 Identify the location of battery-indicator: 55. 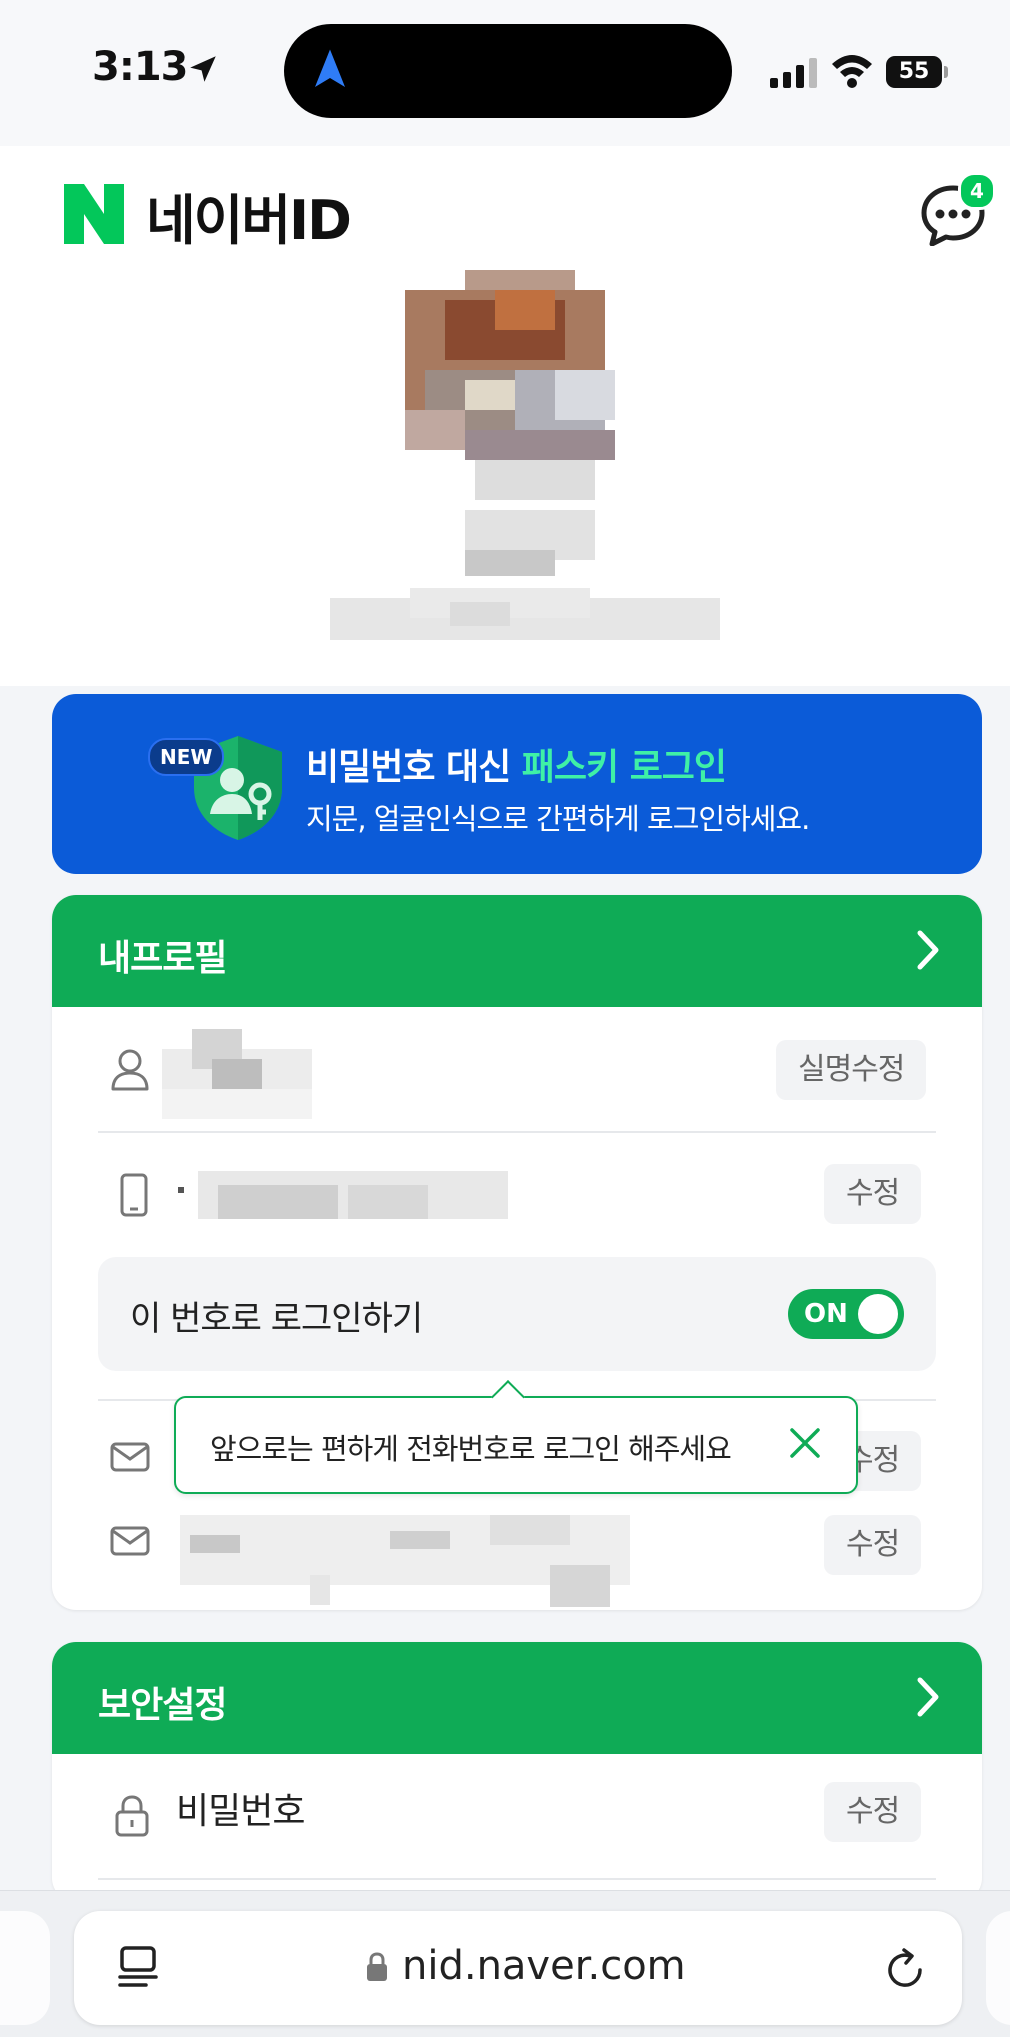
(917, 72).